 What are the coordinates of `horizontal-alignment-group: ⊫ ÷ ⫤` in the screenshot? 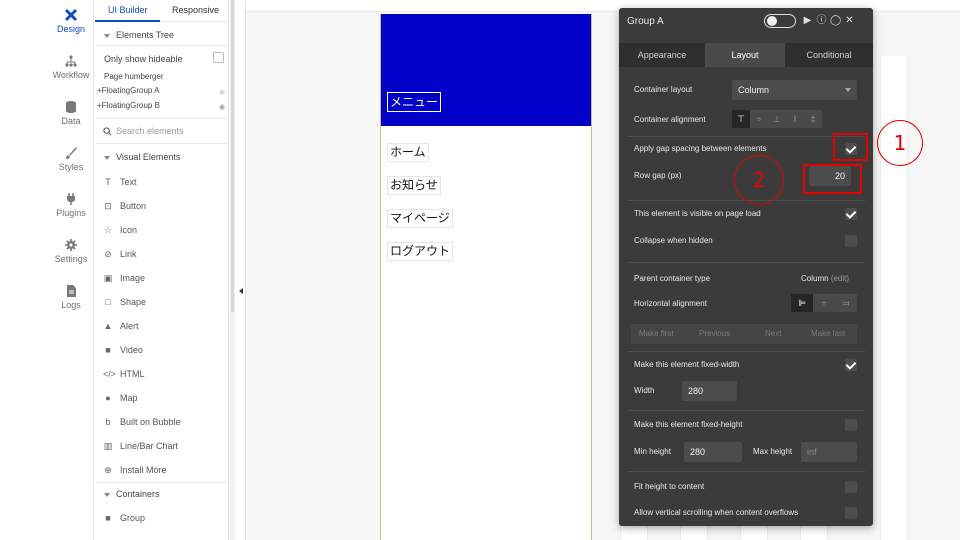 It's located at (824, 303).